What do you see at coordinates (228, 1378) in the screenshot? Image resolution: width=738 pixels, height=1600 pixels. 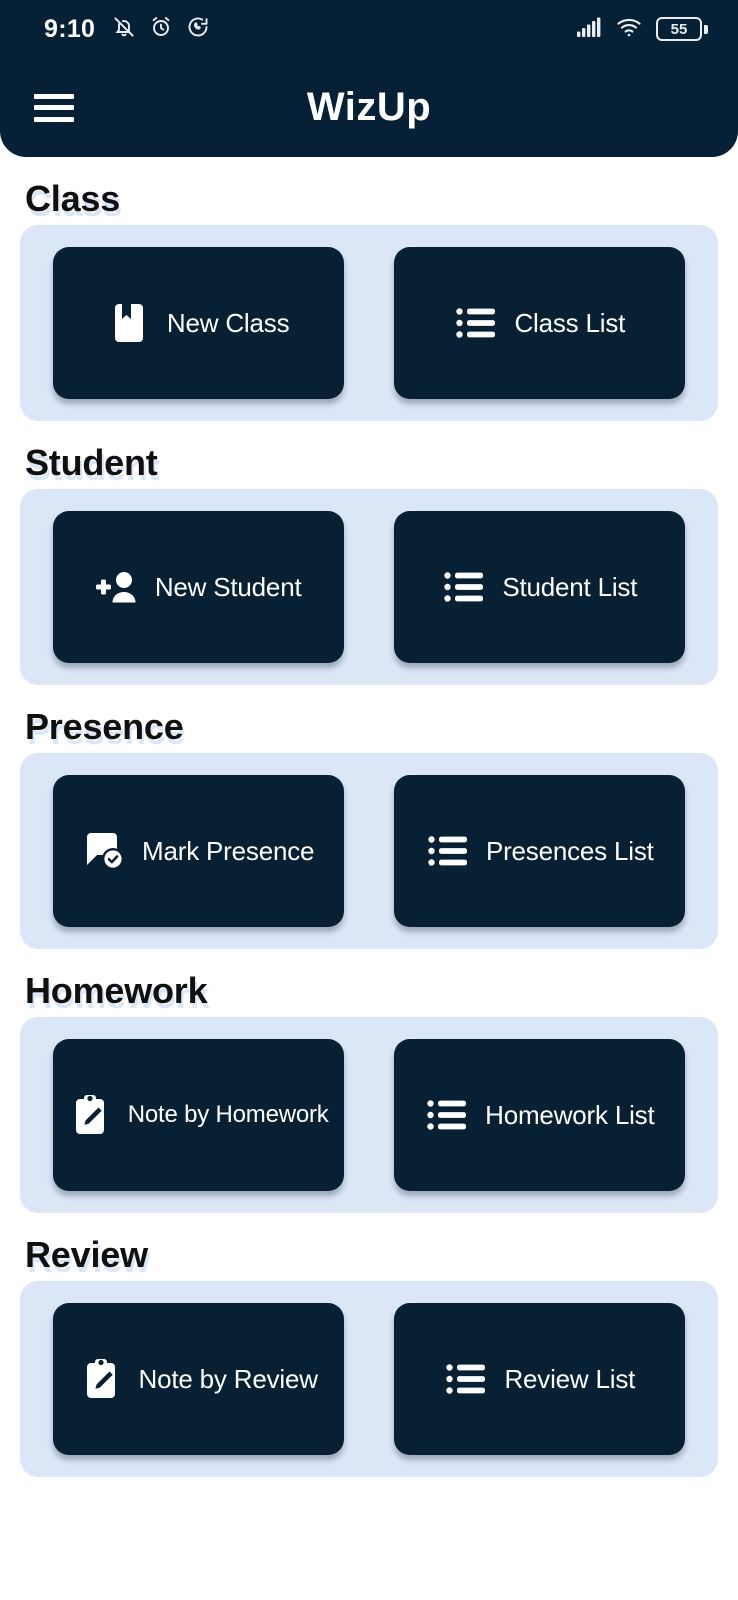 I see `tile-label: Note by Review` at bounding box center [228, 1378].